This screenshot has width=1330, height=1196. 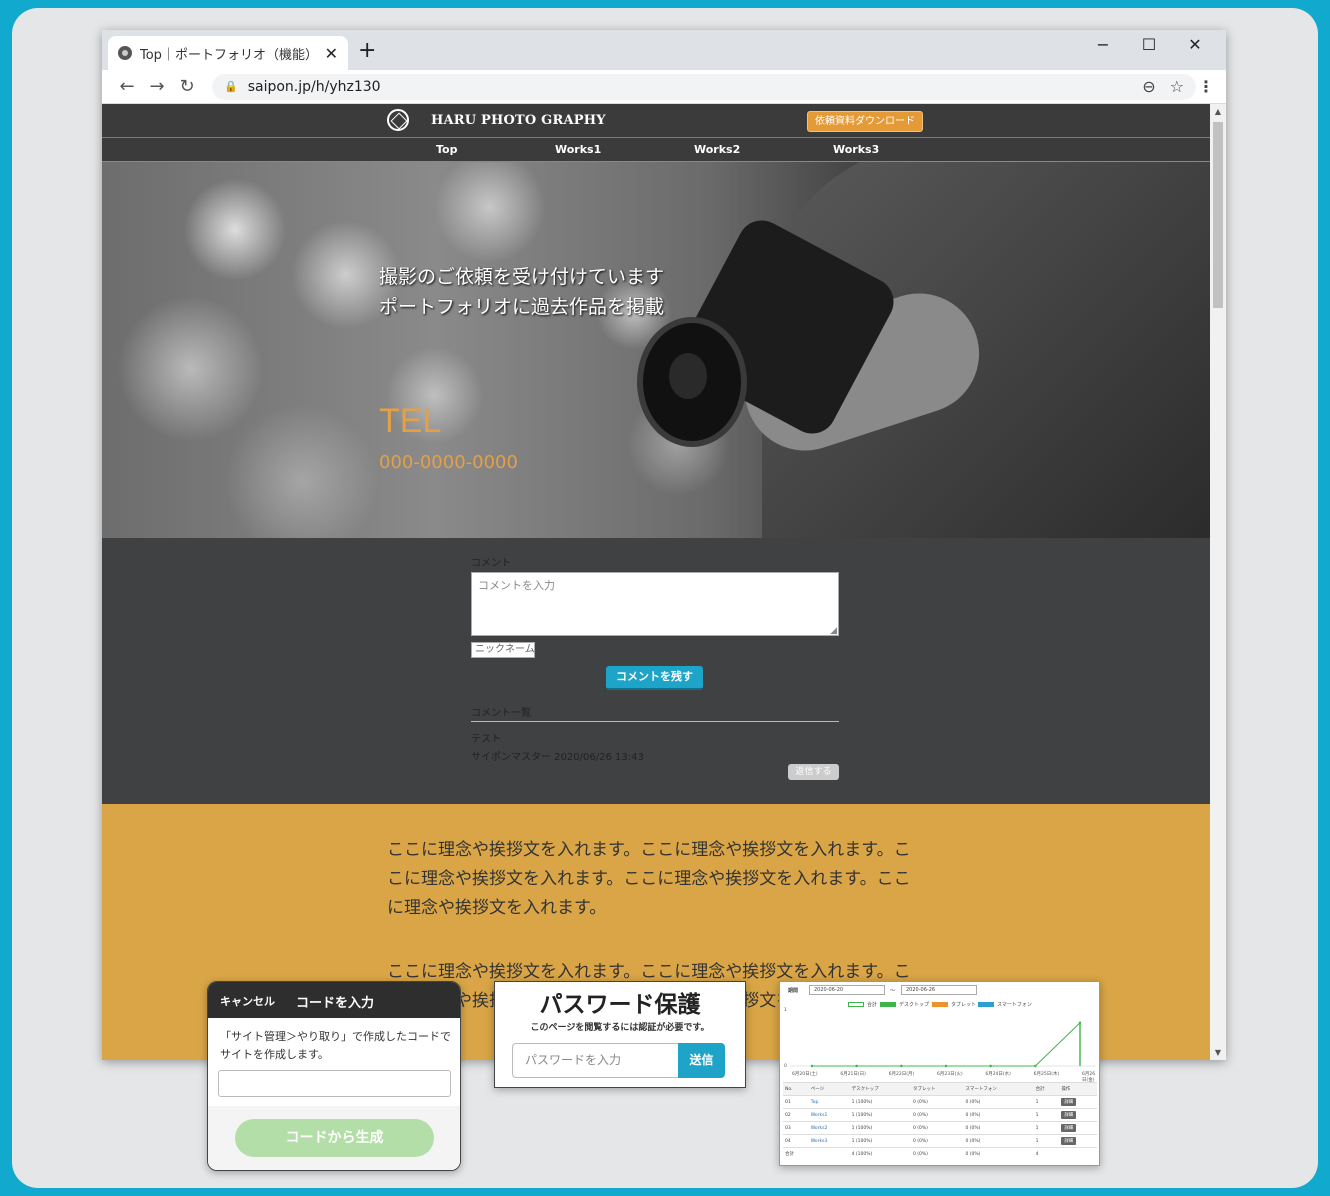 I want to click on maximize-icon: ☐, so click(x=1149, y=45).